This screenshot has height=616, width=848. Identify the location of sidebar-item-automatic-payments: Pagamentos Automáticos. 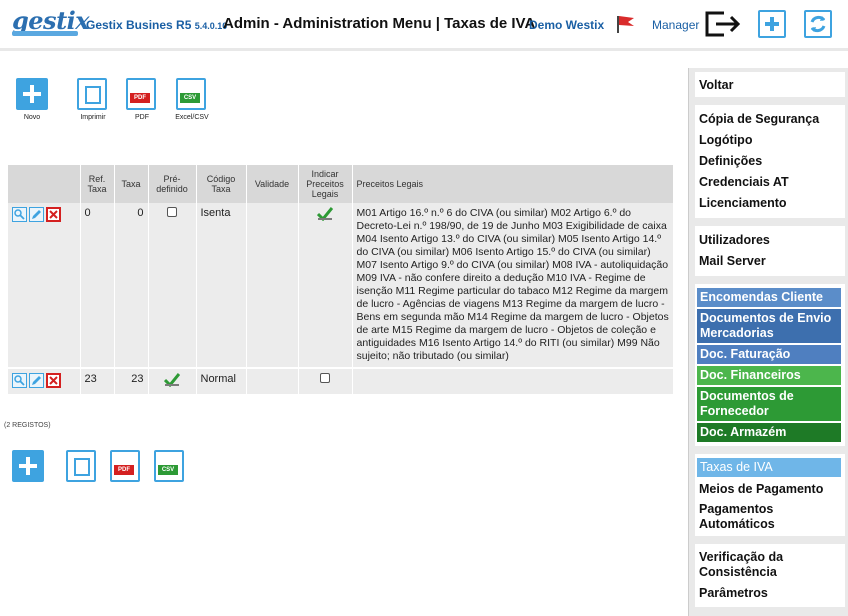
(770, 517).